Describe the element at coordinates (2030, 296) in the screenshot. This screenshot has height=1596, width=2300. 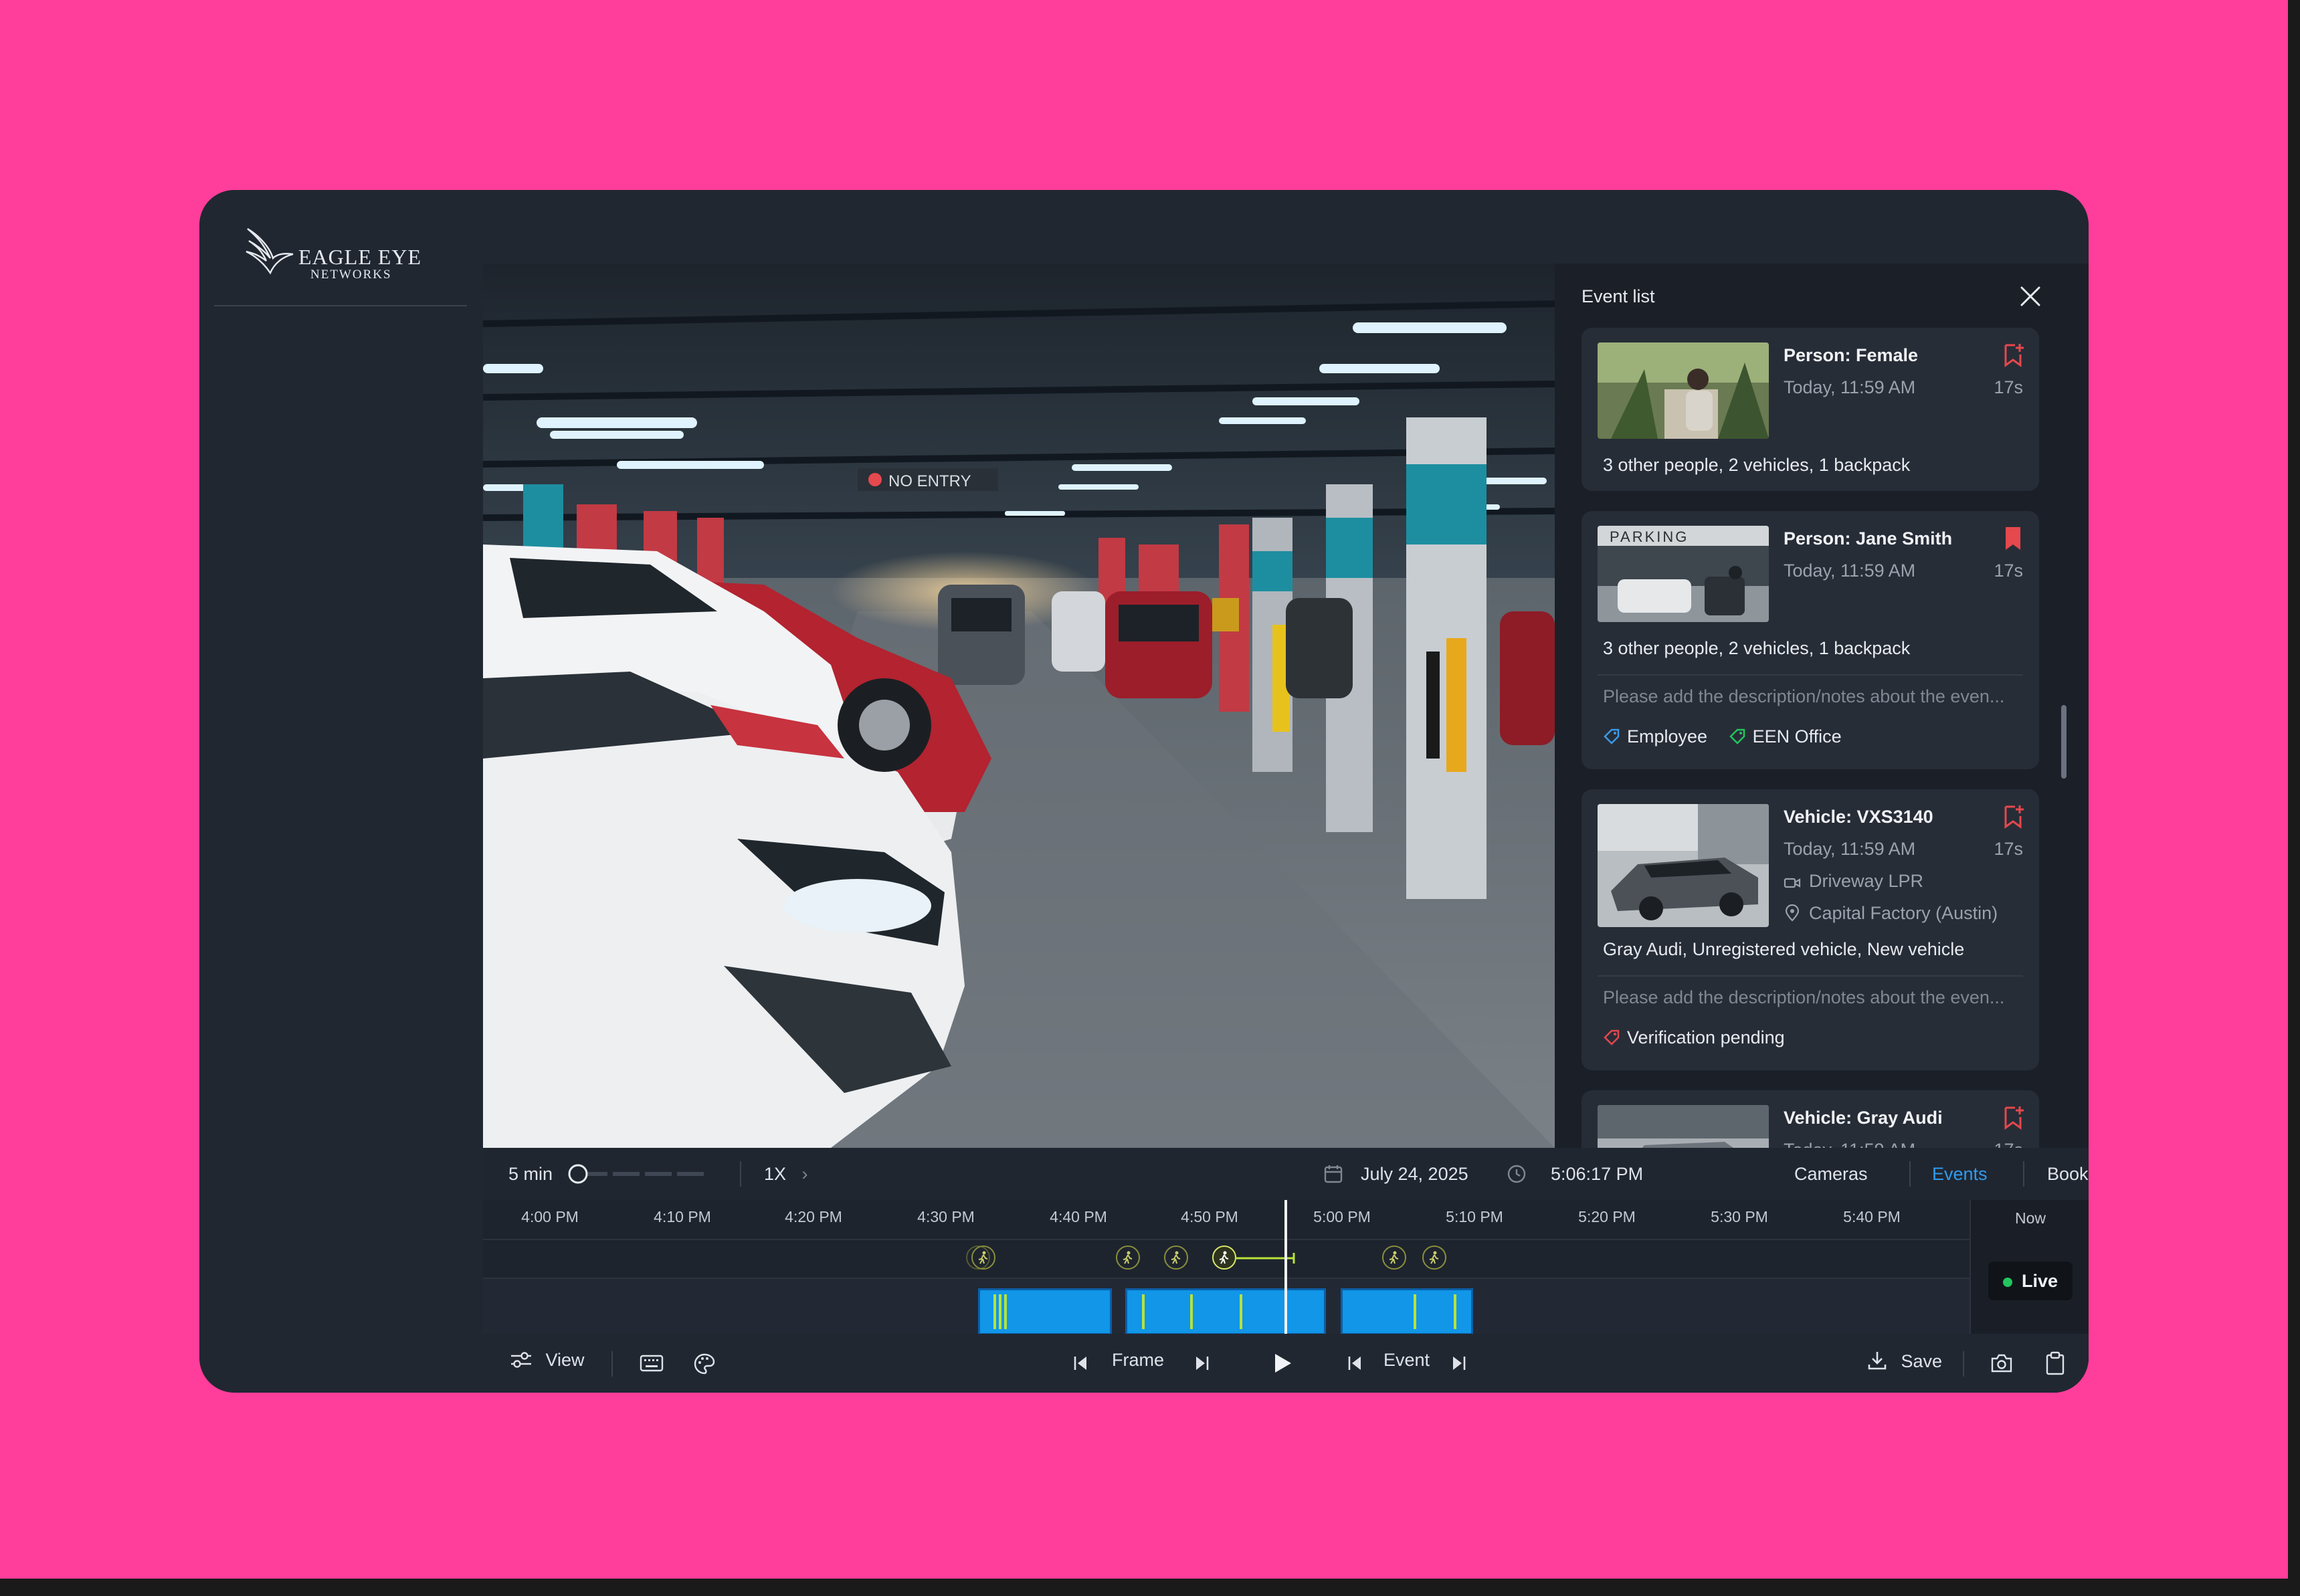
I see `close-icon` at that location.